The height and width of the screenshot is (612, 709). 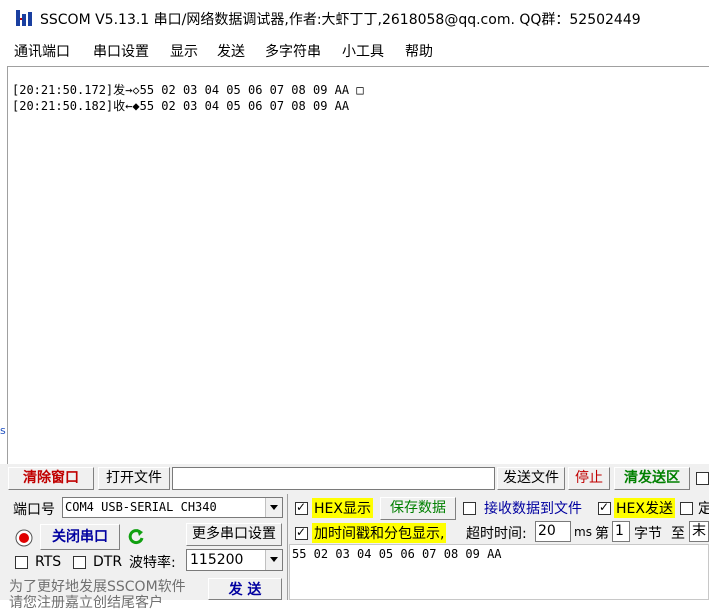 I want to click on refresh-icon, so click(x=136, y=537).